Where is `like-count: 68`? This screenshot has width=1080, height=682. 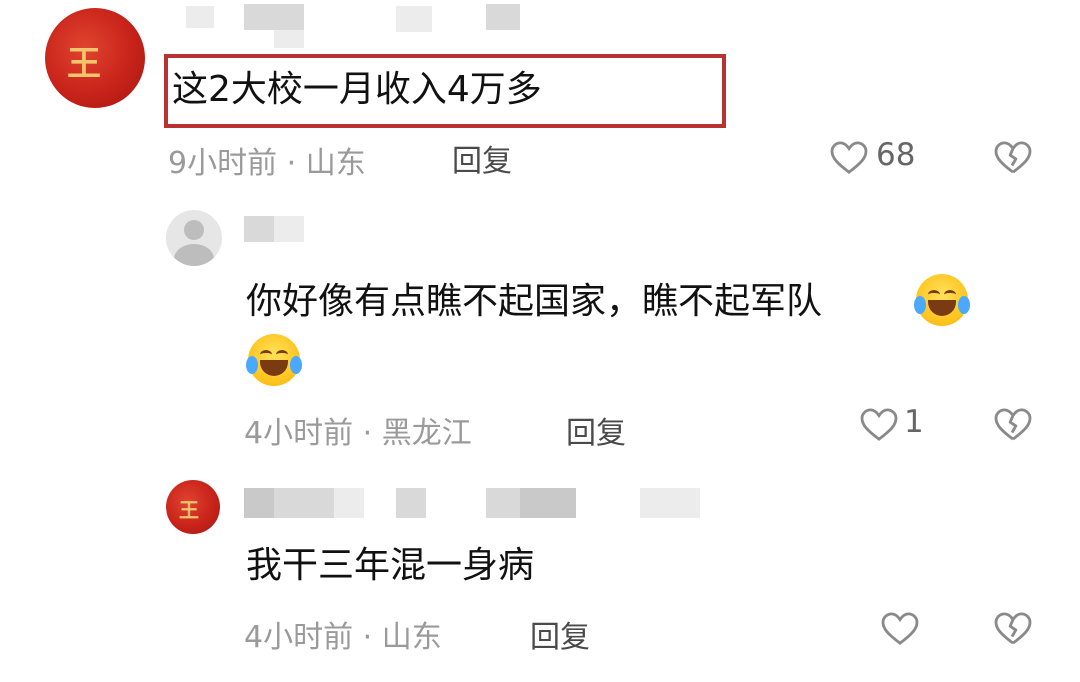
like-count: 68 is located at coordinates (896, 155).